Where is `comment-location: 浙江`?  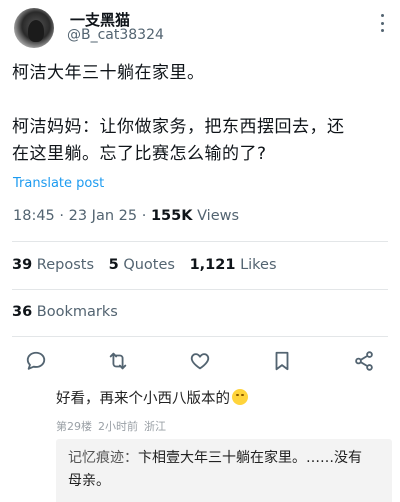 comment-location: 浙江 is located at coordinates (155, 426).